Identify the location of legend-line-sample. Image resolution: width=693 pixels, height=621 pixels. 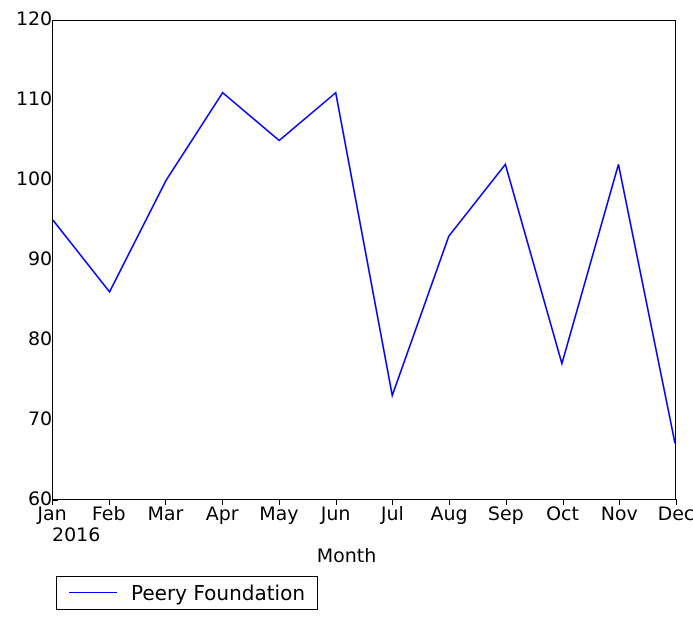
(93, 593).